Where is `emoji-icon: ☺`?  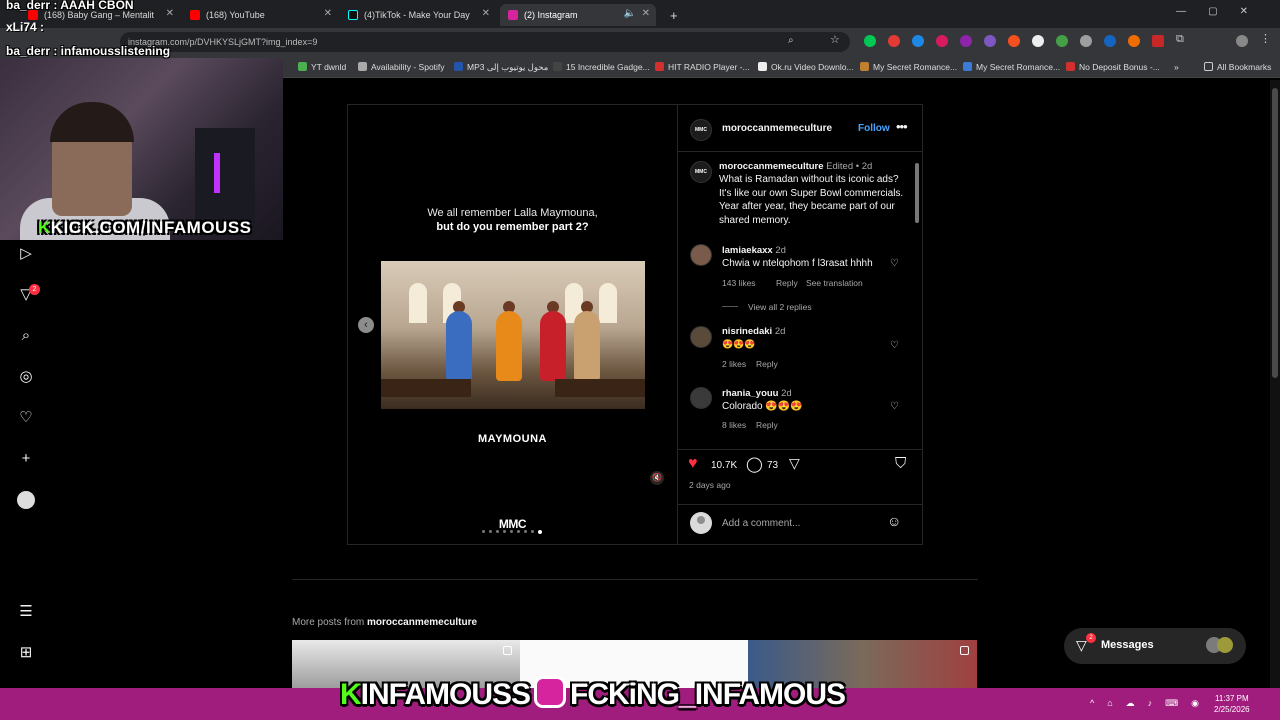
emoji-icon: ☺ is located at coordinates (894, 521).